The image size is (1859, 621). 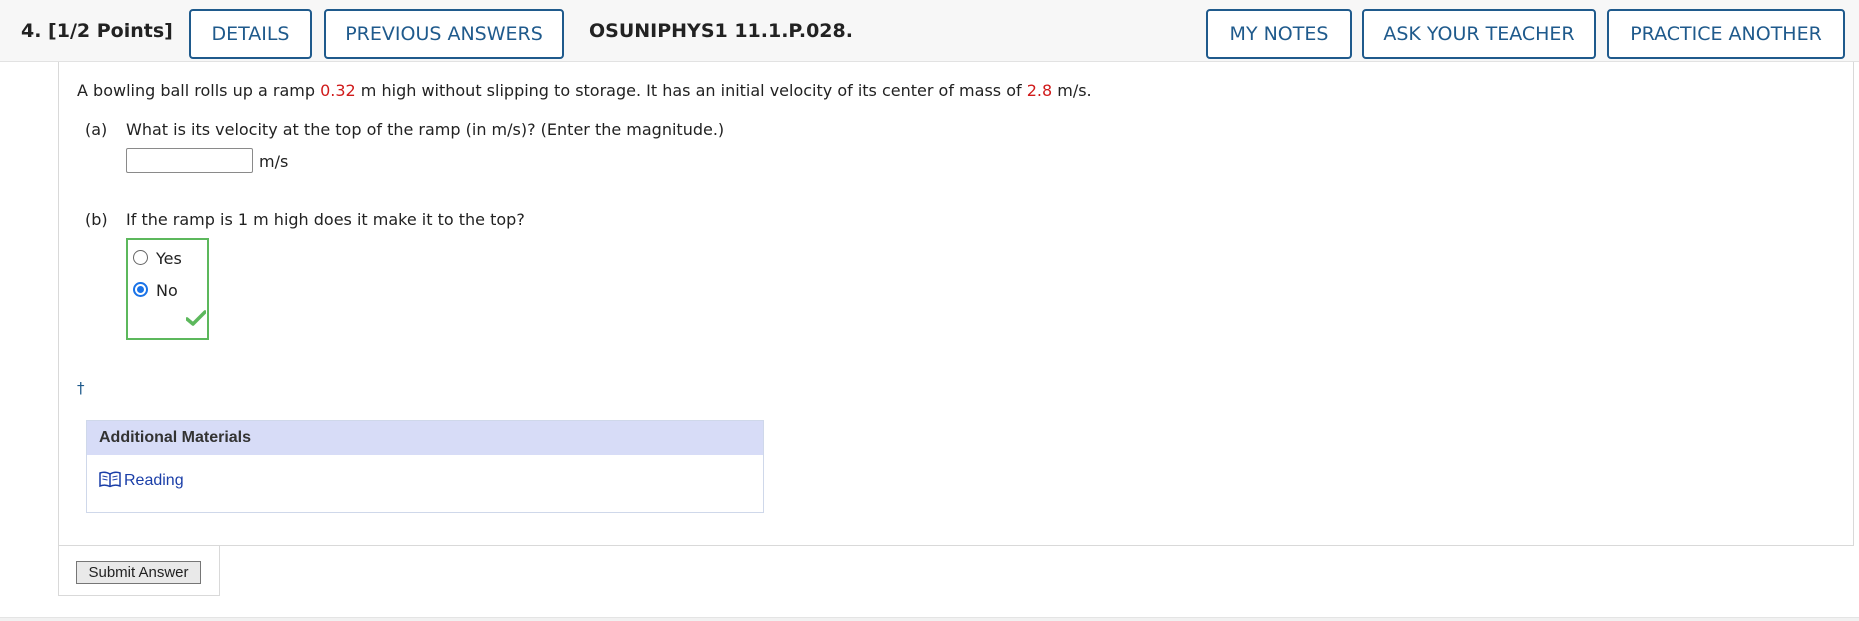 I want to click on part-a-unit: m/s, so click(x=274, y=161).